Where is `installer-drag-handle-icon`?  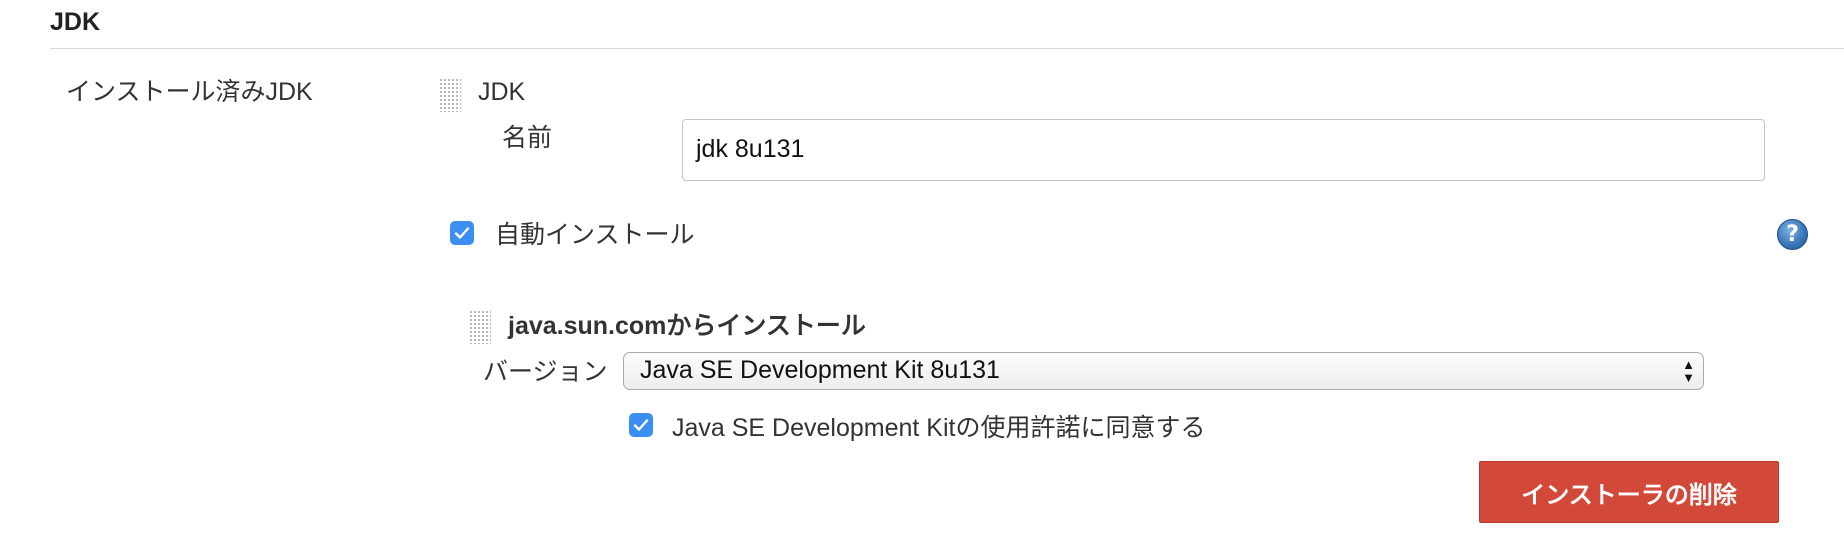
installer-drag-handle-icon is located at coordinates (480, 327).